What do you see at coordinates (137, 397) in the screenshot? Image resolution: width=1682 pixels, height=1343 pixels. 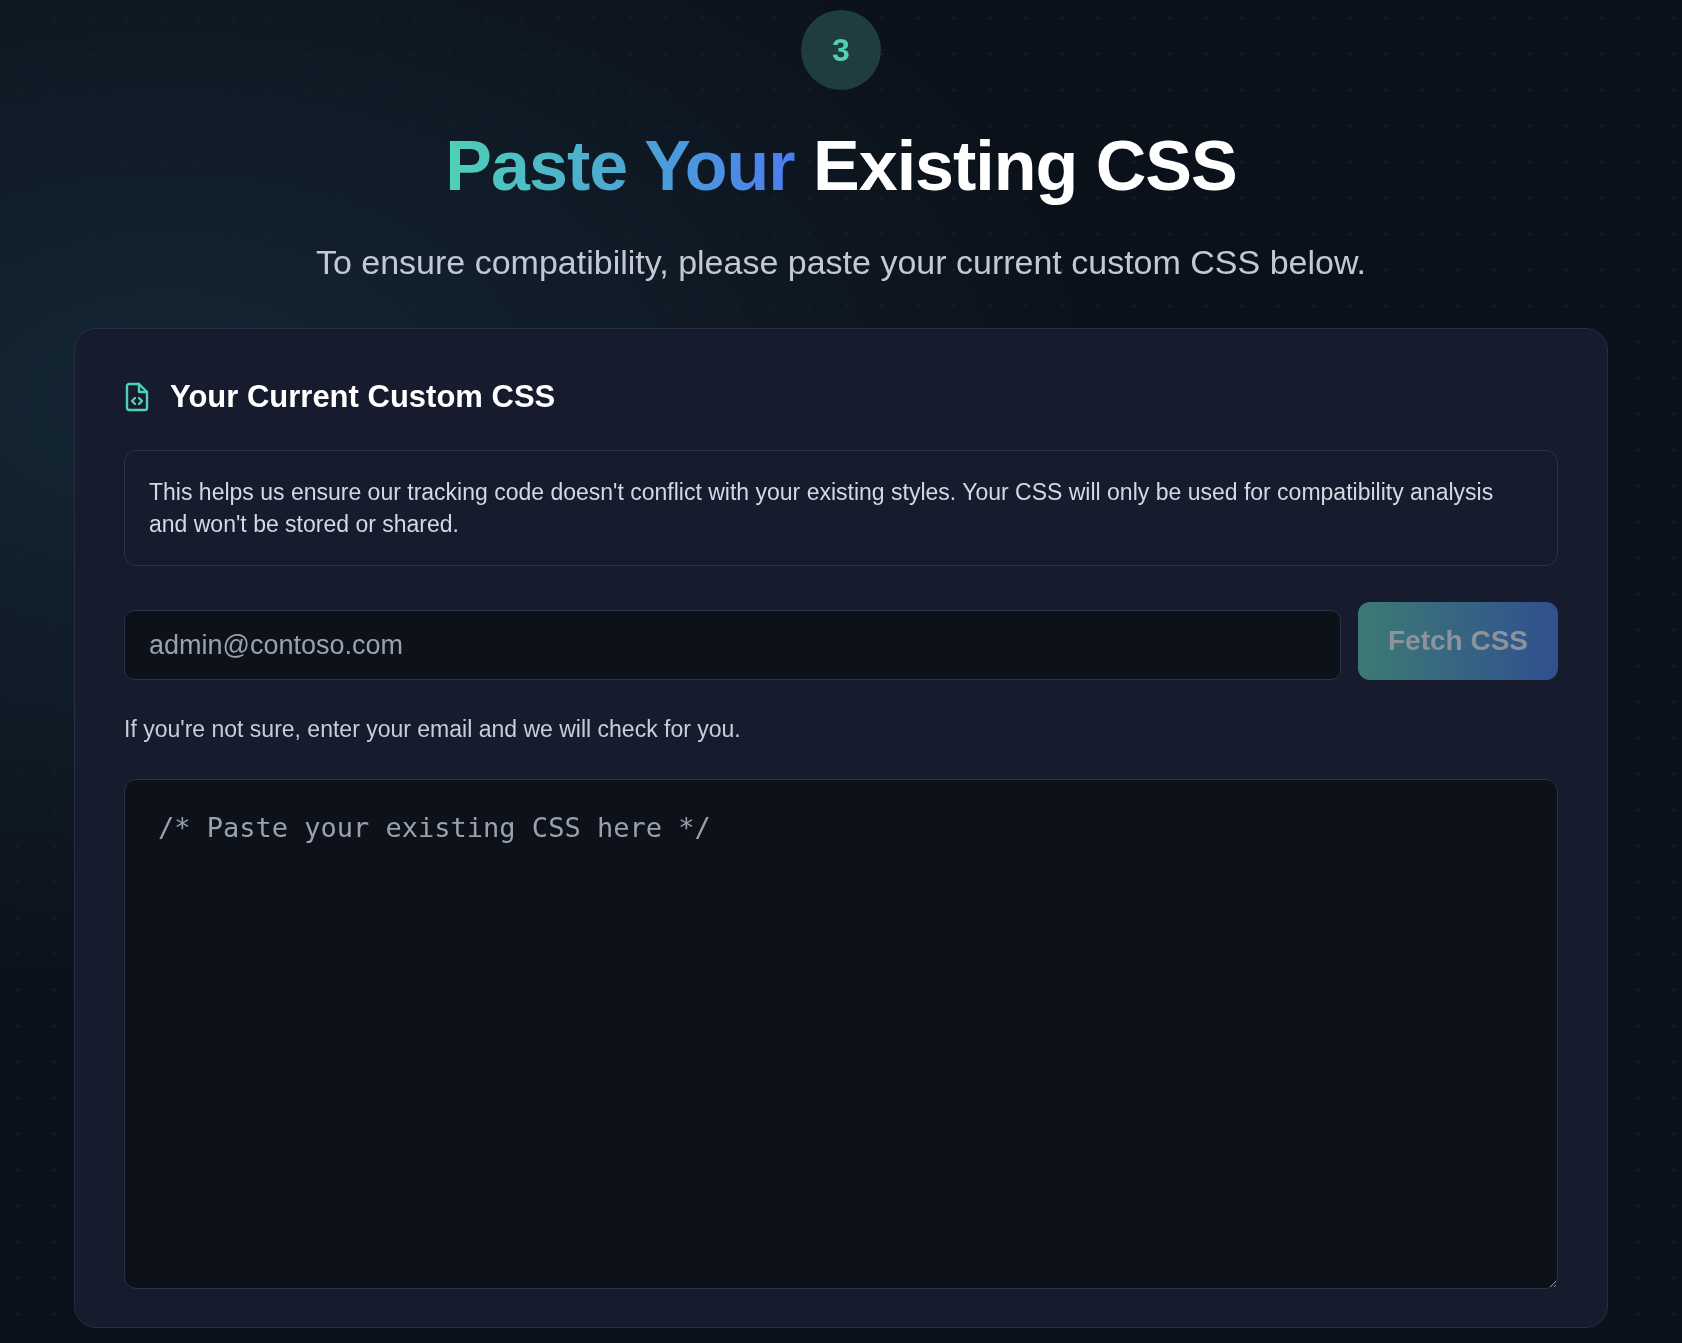 I see `code-file-icon` at bounding box center [137, 397].